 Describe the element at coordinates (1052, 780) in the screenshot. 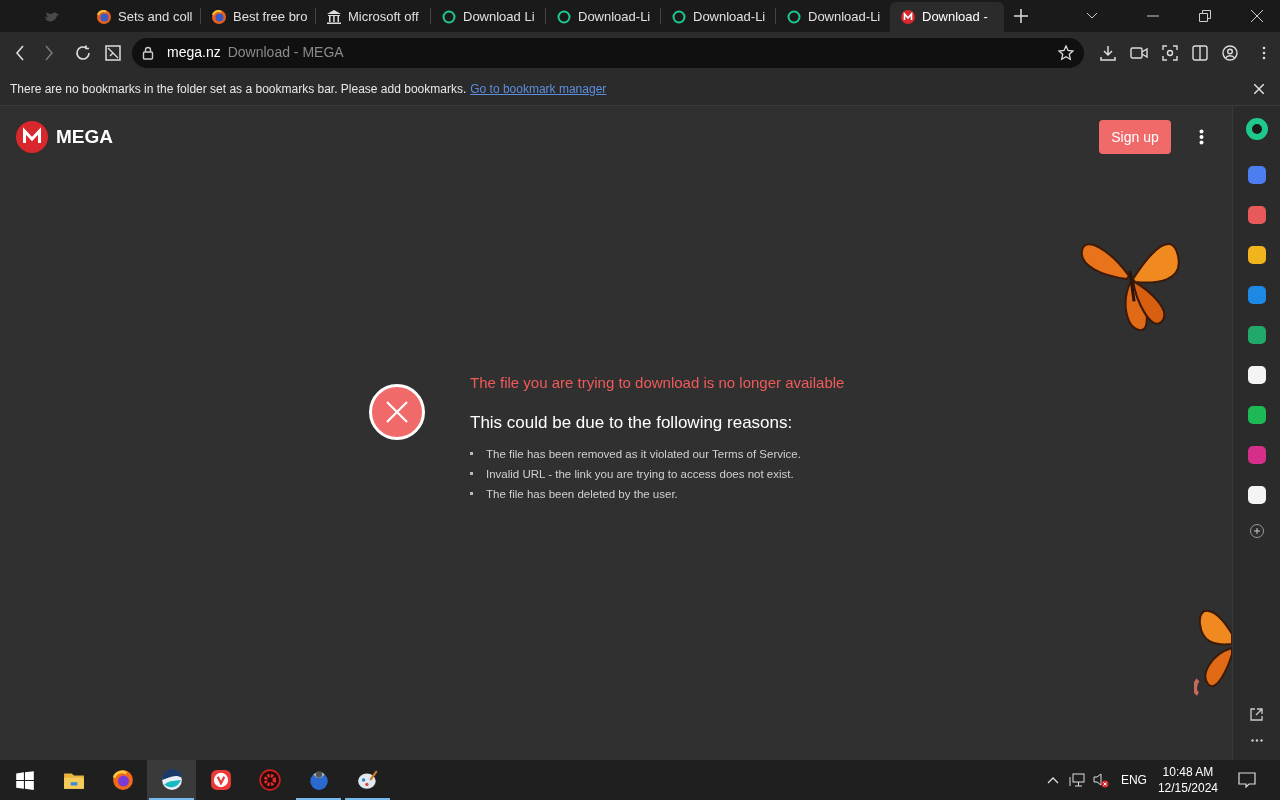

I see `chevron-up-icon` at that location.